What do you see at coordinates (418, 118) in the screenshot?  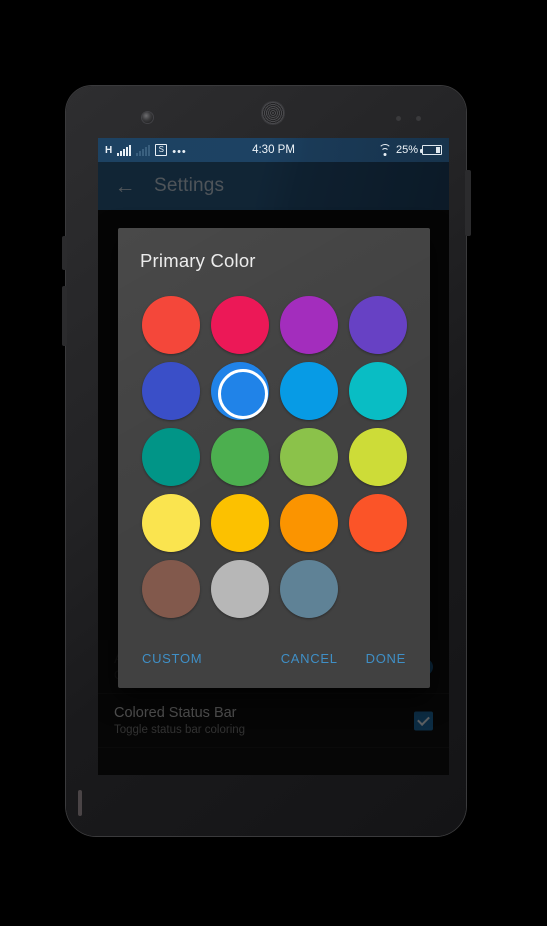 I see `light-sensor-icon` at bounding box center [418, 118].